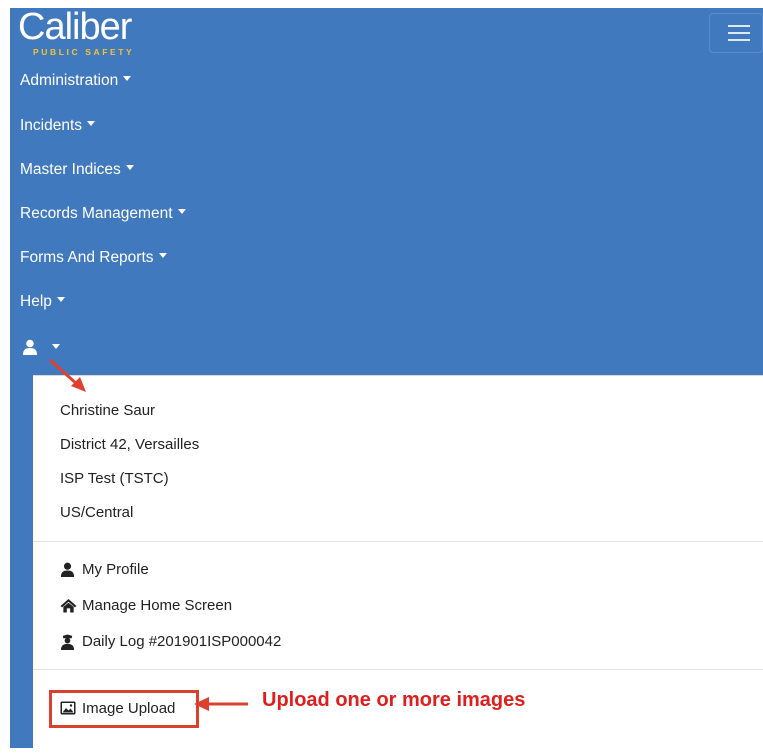  I want to click on annotation-arrow-head, so click(201, 704).